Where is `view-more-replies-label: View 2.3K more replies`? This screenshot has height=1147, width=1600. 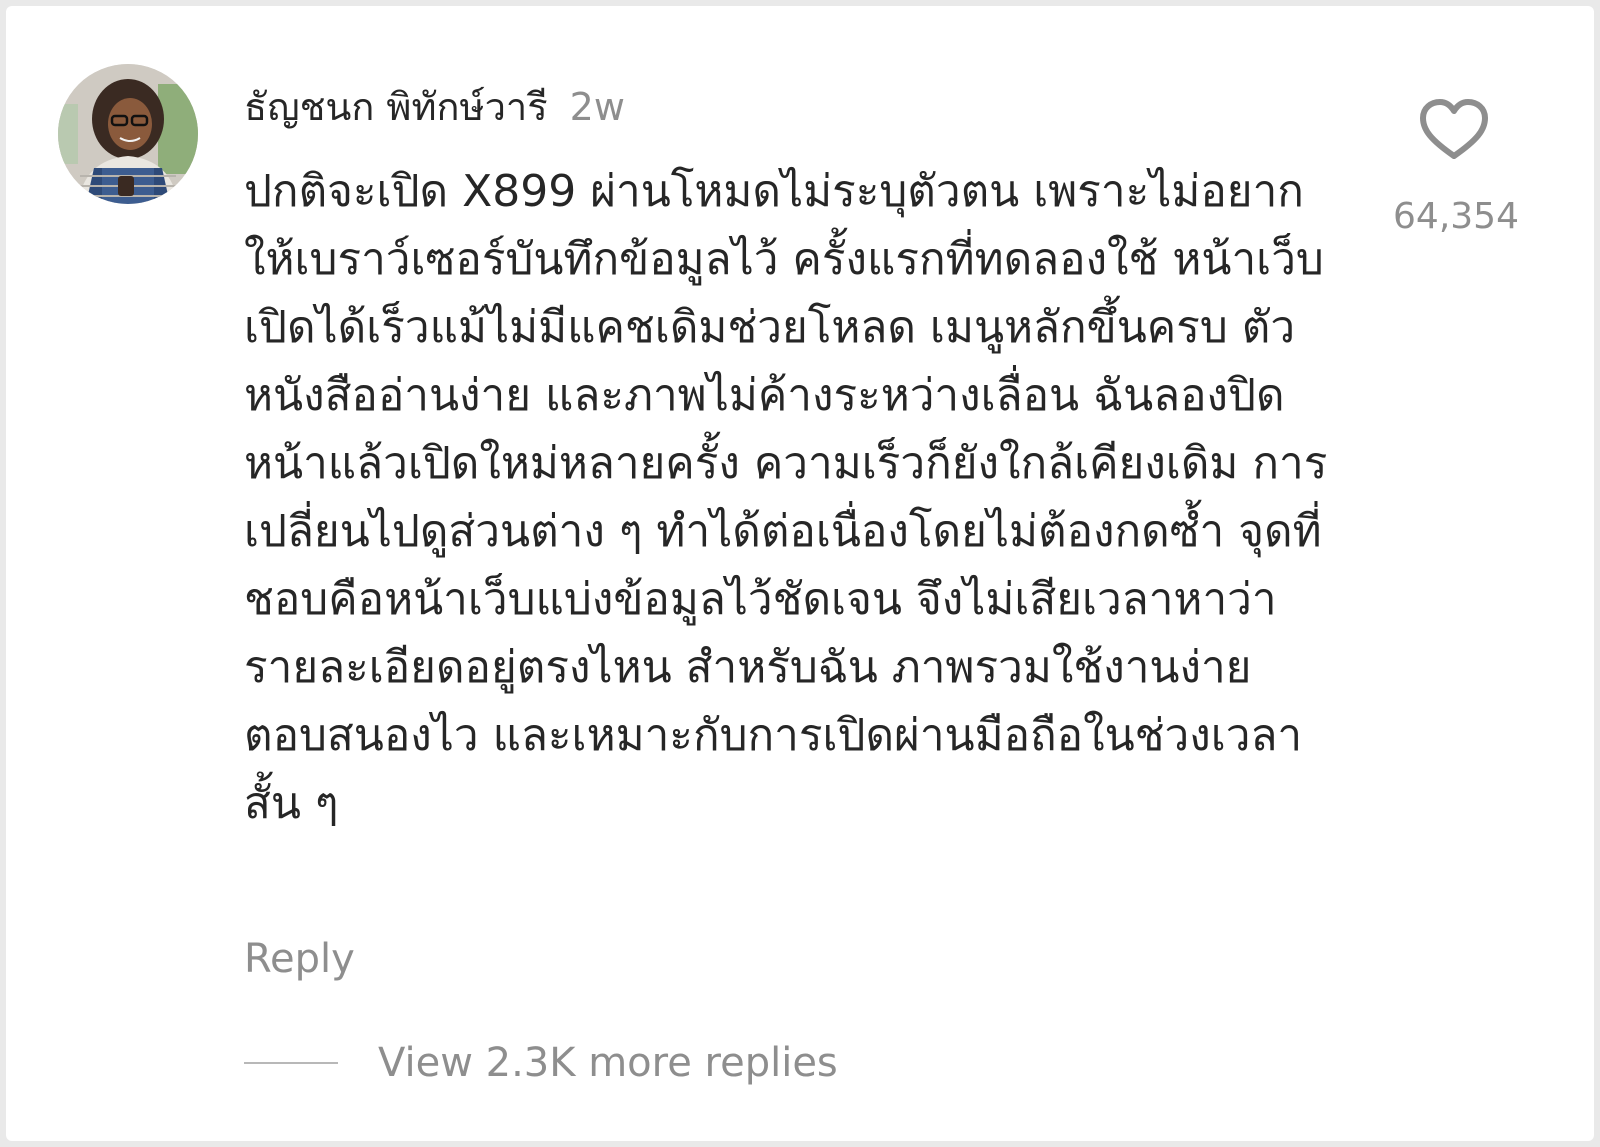
view-more-replies-label: View 2.3K more replies is located at coordinates (608, 1063).